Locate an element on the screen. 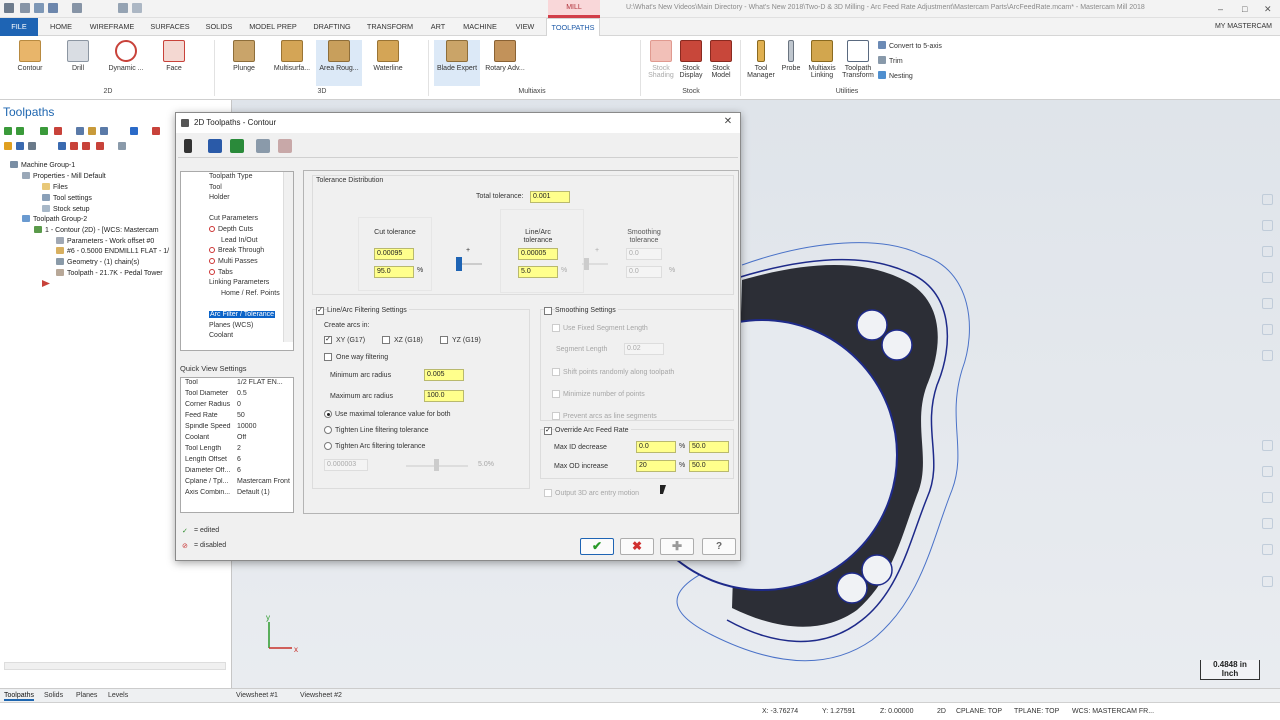  high-feed-icon is located at coordinates (156, 131).